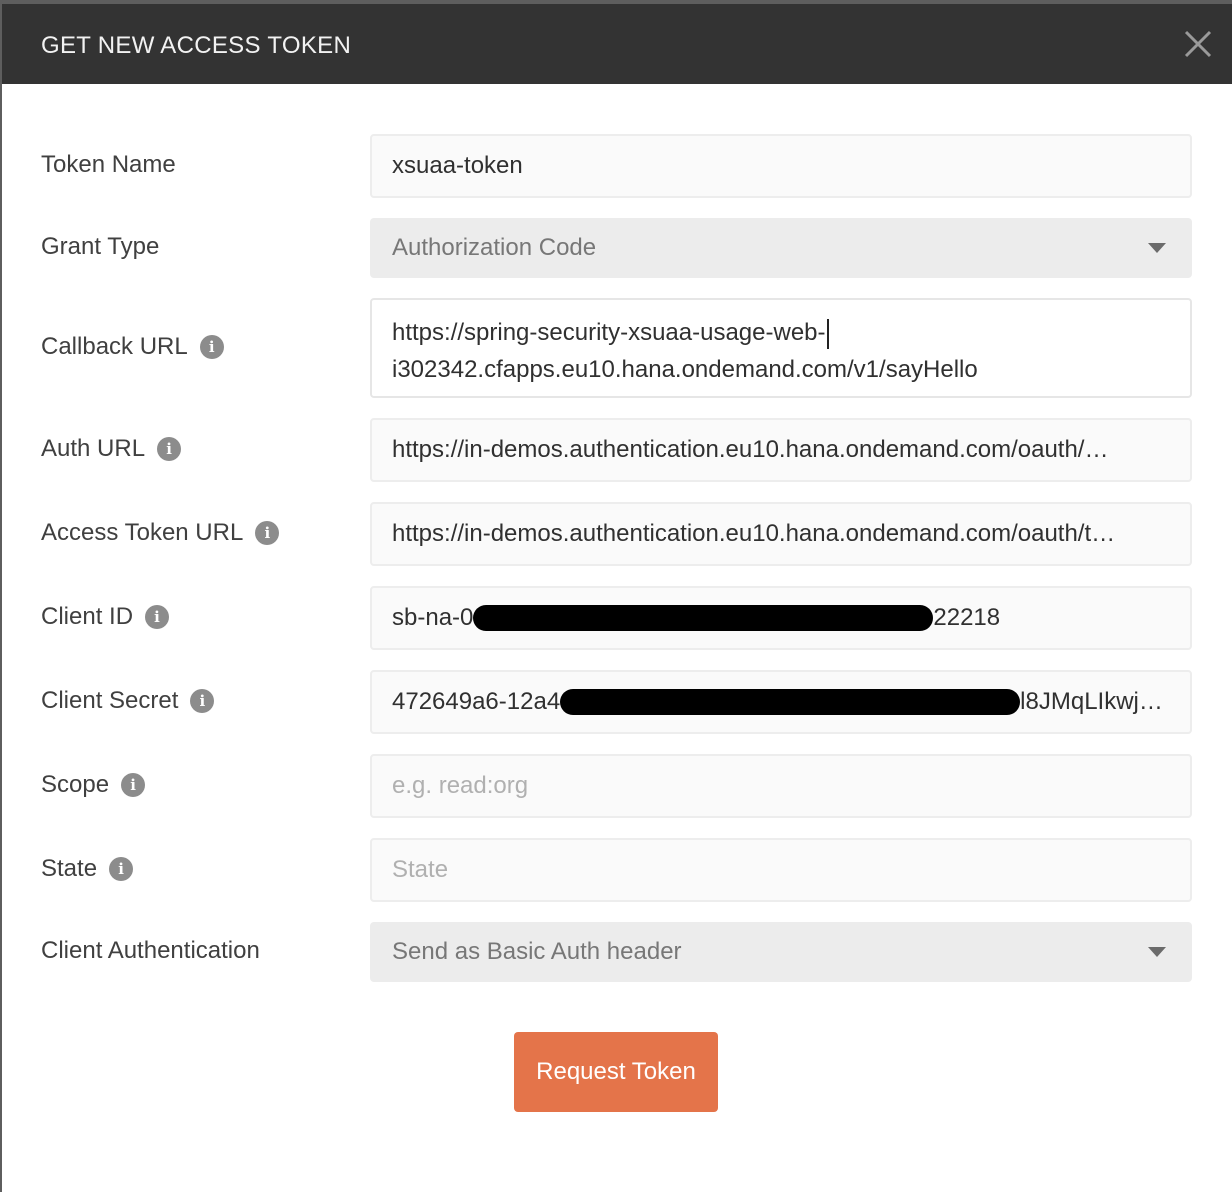 This screenshot has height=1192, width=1232. Describe the element at coordinates (967, 617) in the screenshot. I see `client-id-suffix: 22218` at that location.